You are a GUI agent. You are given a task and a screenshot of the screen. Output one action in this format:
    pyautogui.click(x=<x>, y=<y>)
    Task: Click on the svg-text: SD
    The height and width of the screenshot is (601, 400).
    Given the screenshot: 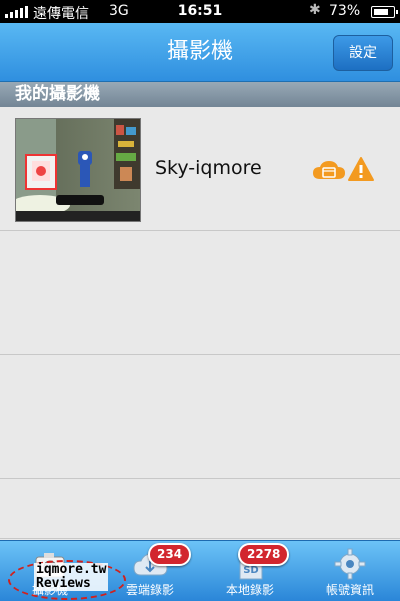 What is the action you would take?
    pyautogui.click(x=251, y=570)
    